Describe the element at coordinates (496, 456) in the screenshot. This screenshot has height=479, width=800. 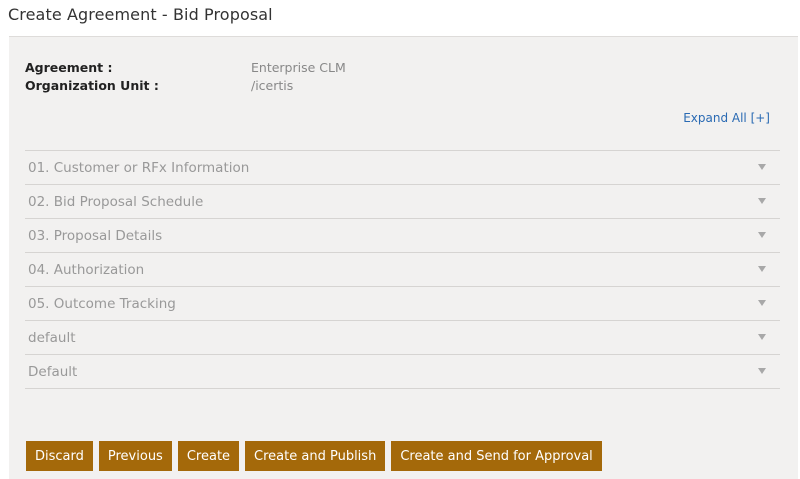
I see `create-and-send-for-approval-button: Create and Send for Approval` at that location.